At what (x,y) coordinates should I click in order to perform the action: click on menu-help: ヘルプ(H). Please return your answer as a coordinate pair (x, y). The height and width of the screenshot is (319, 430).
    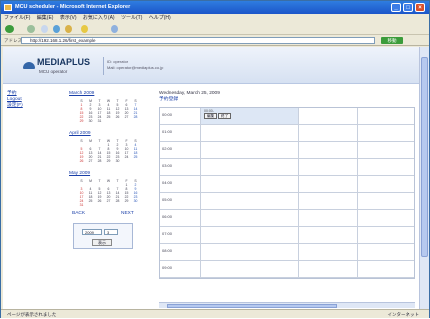
    Looking at the image, I should click on (160, 18).